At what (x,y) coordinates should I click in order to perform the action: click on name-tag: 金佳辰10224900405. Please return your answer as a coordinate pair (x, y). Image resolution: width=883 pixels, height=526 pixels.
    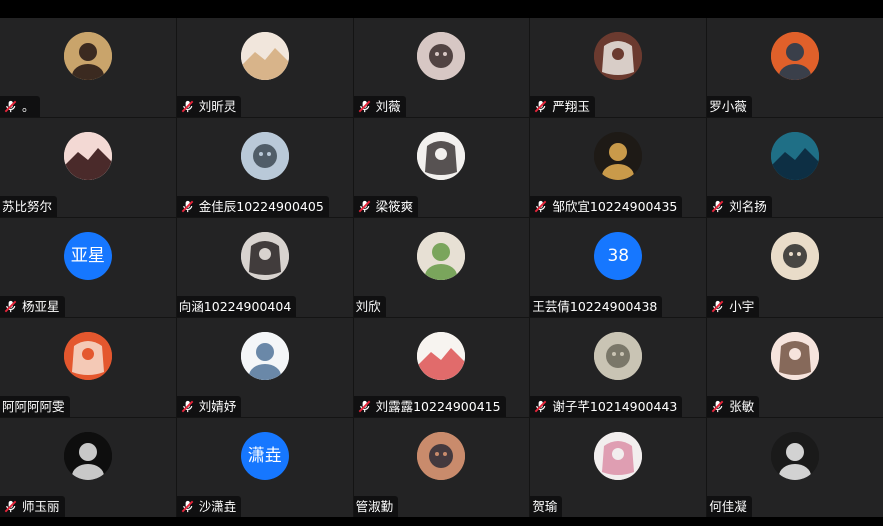
    Looking at the image, I should click on (252, 206).